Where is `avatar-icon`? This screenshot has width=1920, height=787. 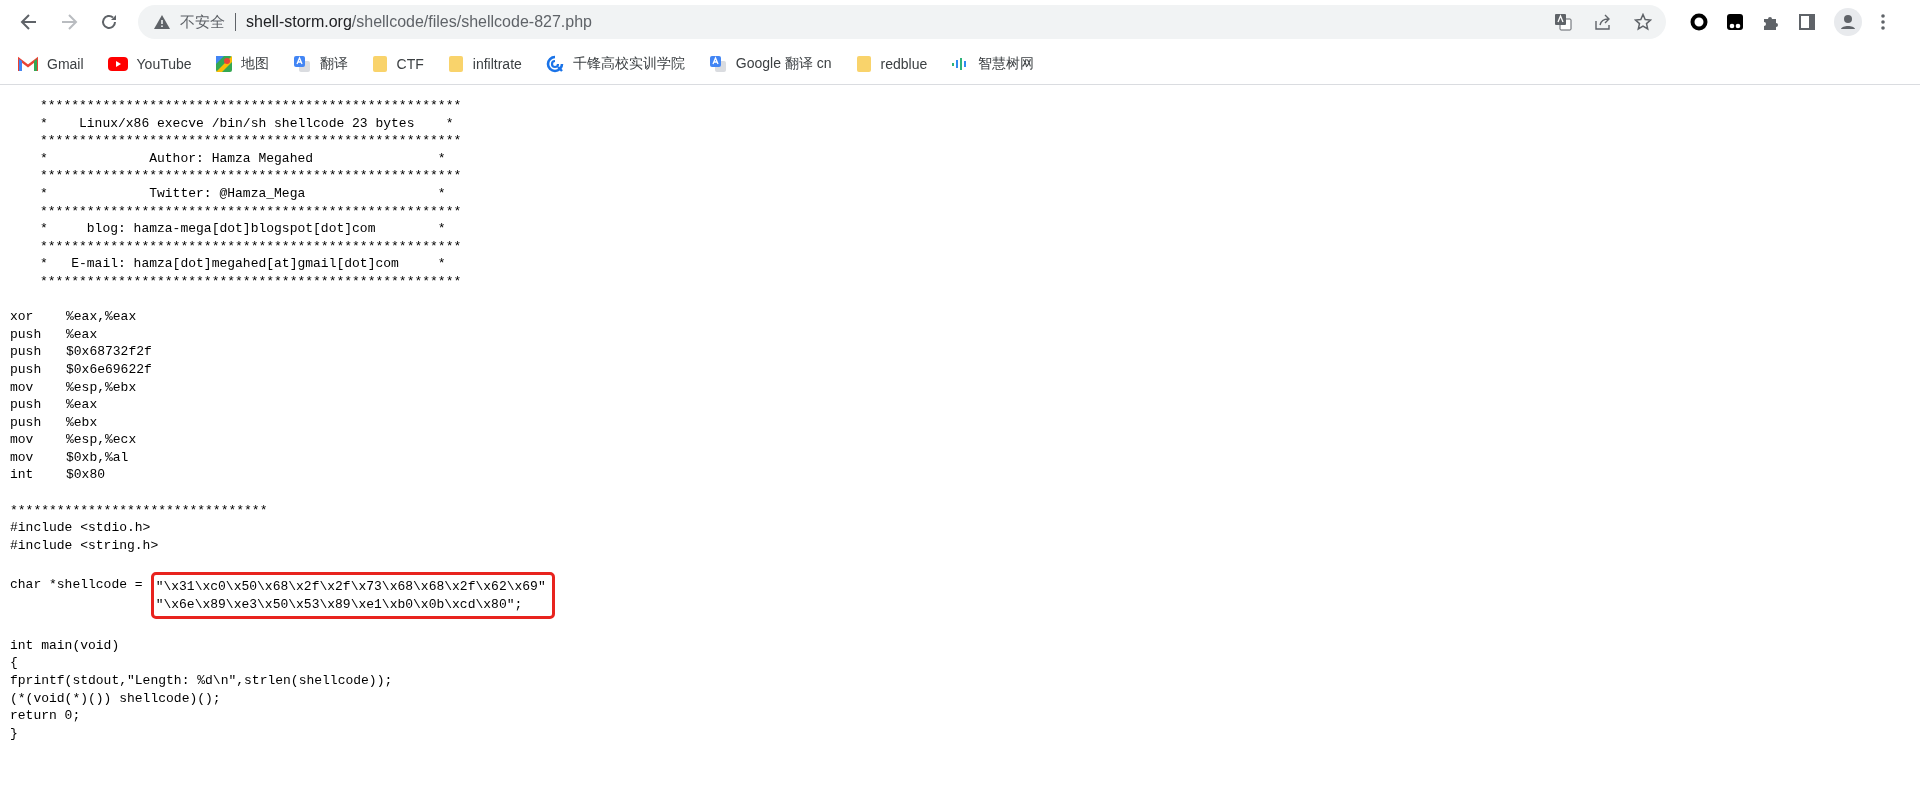 avatar-icon is located at coordinates (1848, 22).